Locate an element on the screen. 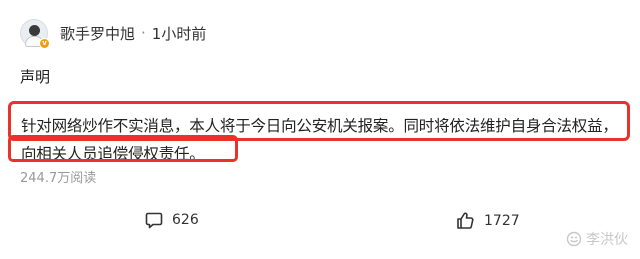 Image resolution: width=640 pixels, height=259 pixels. read-count: 244.7万阅读 is located at coordinates (58, 178).